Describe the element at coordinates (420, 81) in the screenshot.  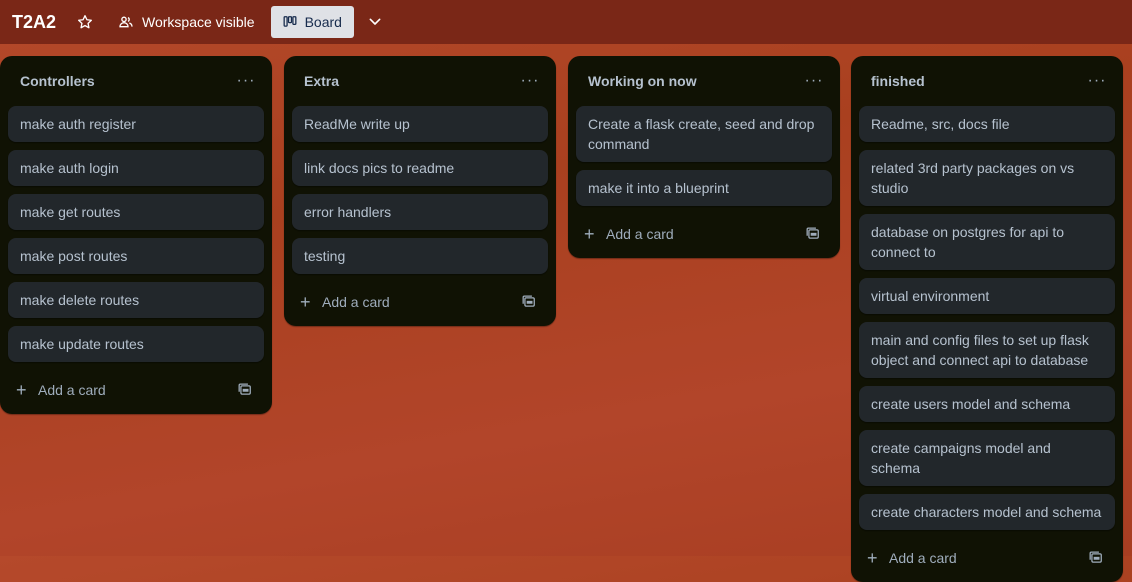
I see `list-header: Extra ···` at that location.